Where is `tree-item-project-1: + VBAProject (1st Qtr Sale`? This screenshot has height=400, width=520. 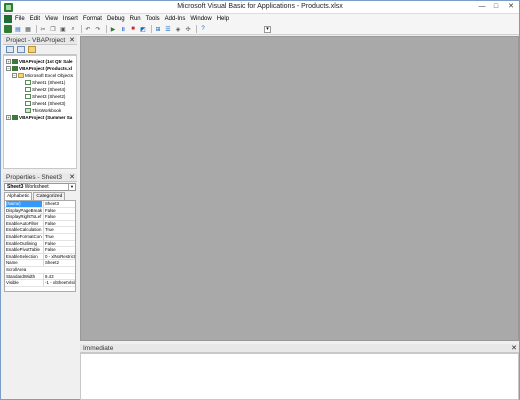
tree-item-project-1: + VBAProject (1st Qtr Sale is located at coordinates (39, 61).